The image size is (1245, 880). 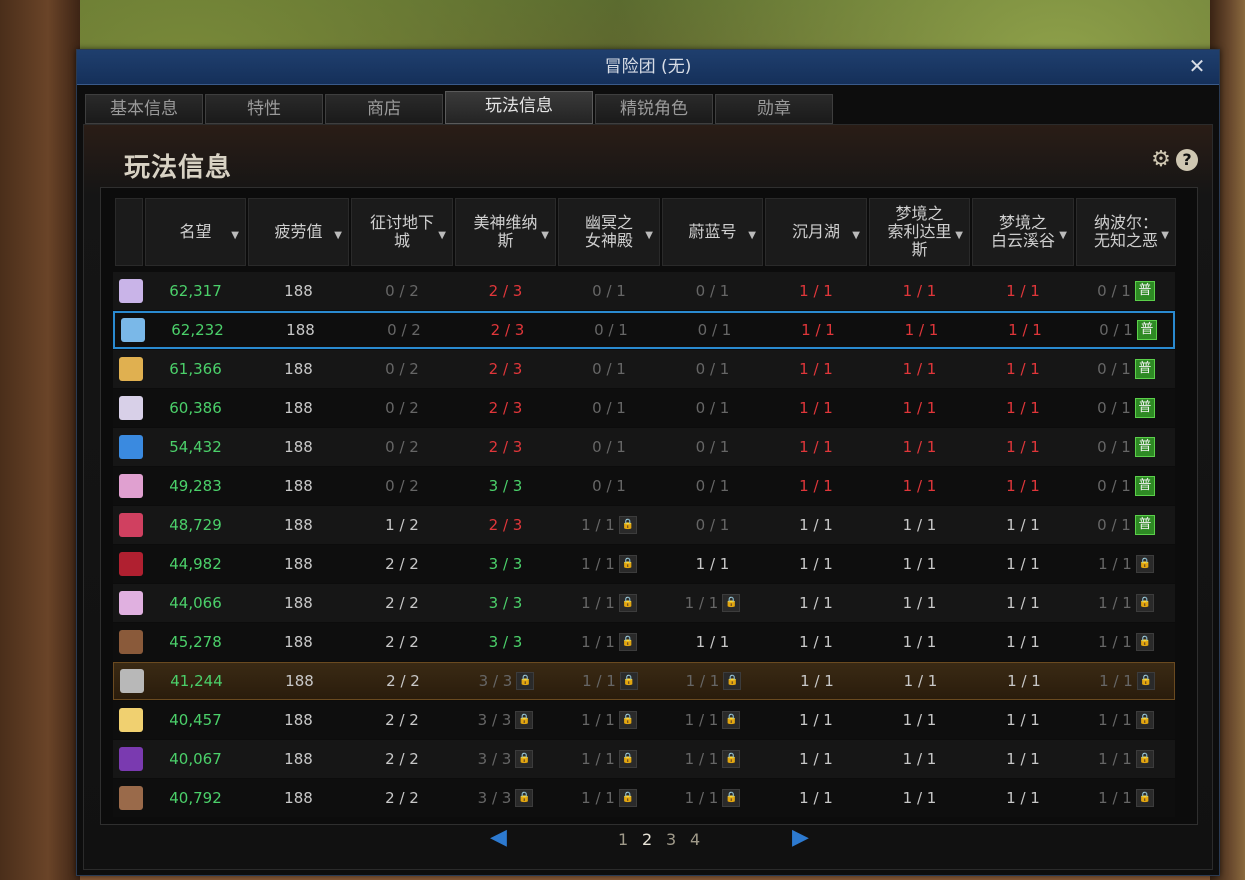 I want to click on dungeon-progress: 0 / 2, so click(x=402, y=369).